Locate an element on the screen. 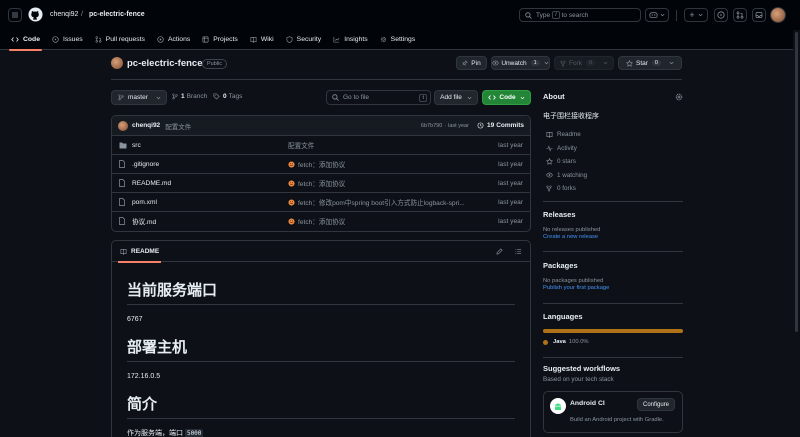  tab-actions: Actions is located at coordinates (173, 40).